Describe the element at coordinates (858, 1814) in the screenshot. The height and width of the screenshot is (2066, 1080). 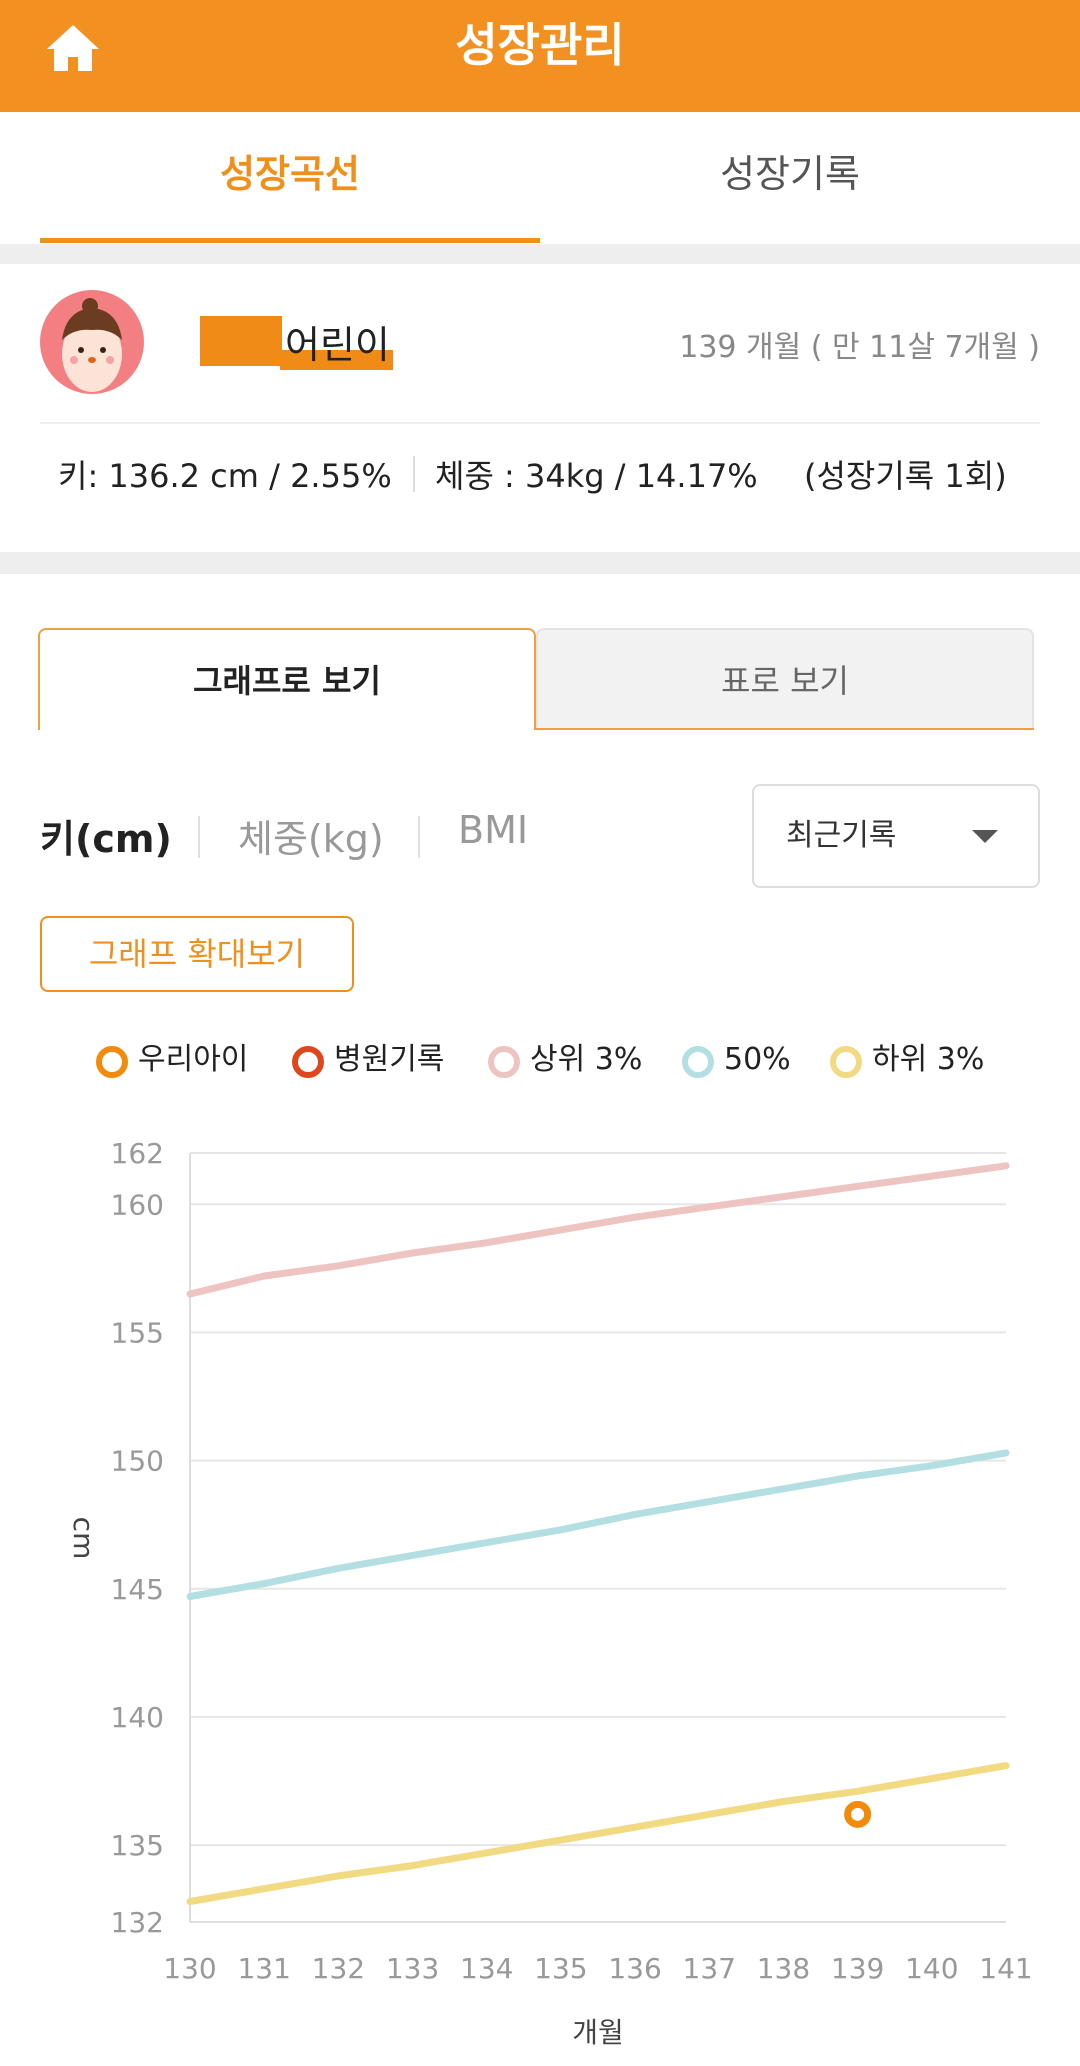
I see `data-point` at that location.